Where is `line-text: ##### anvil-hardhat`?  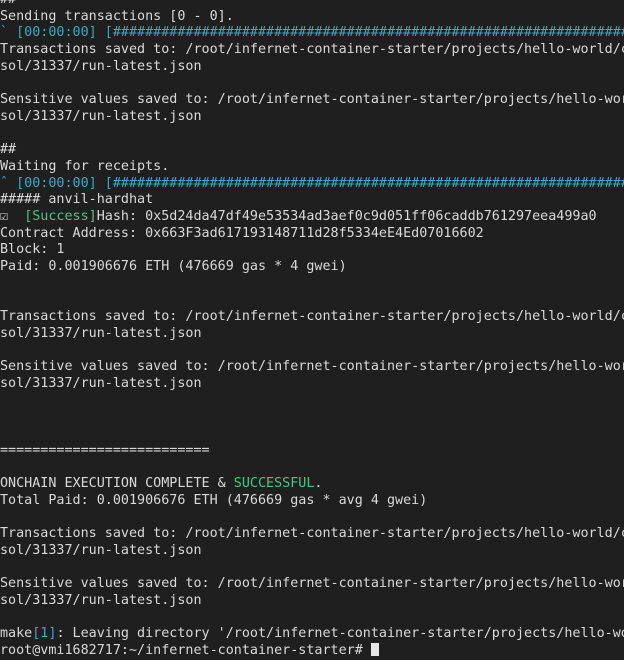
line-text: ##### anvil-hardhat is located at coordinates (77, 200).